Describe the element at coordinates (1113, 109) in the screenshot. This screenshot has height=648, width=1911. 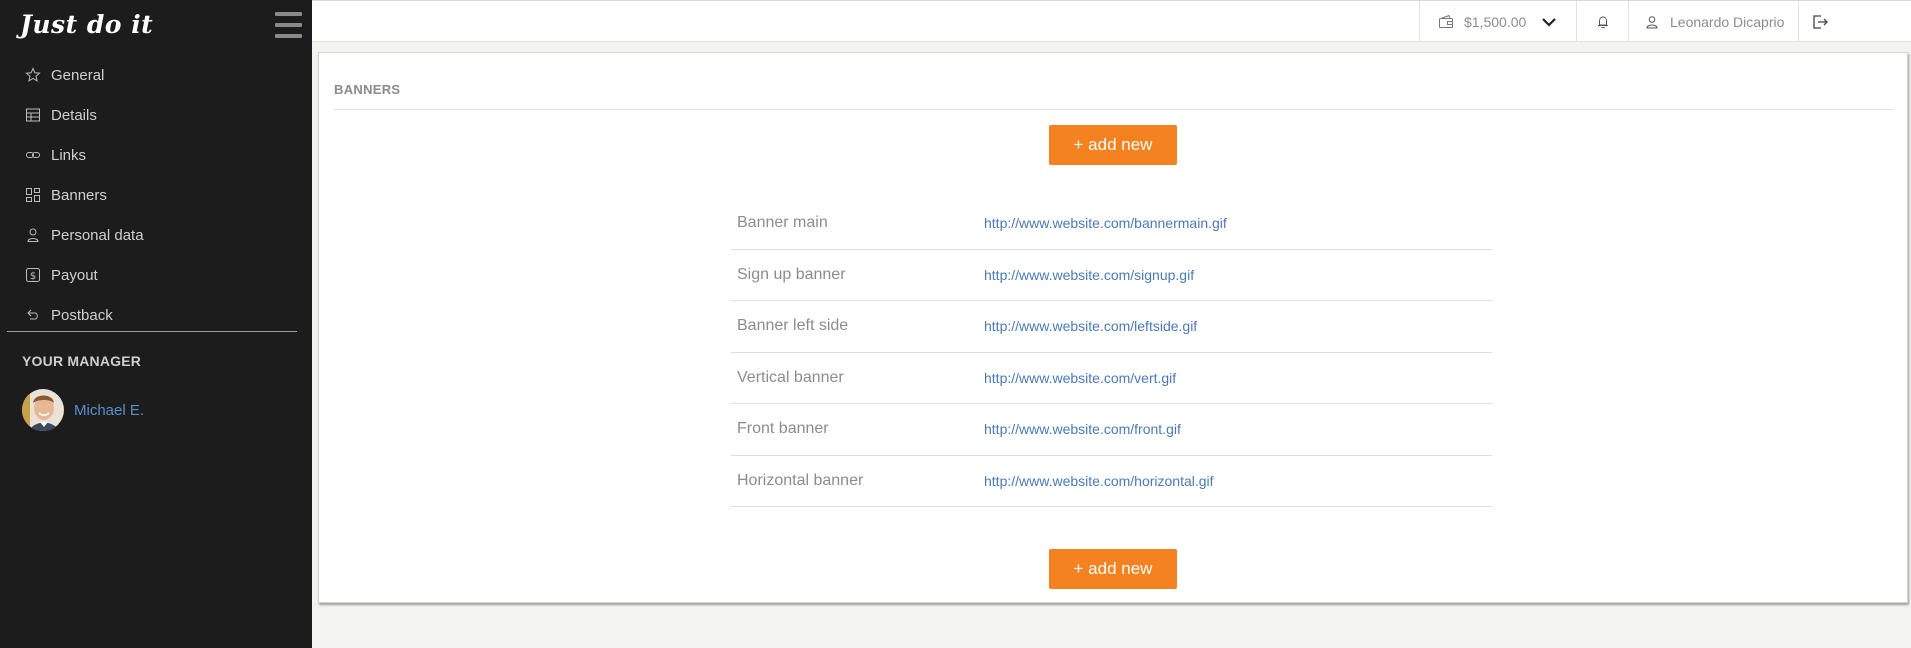
I see `title-divider` at that location.